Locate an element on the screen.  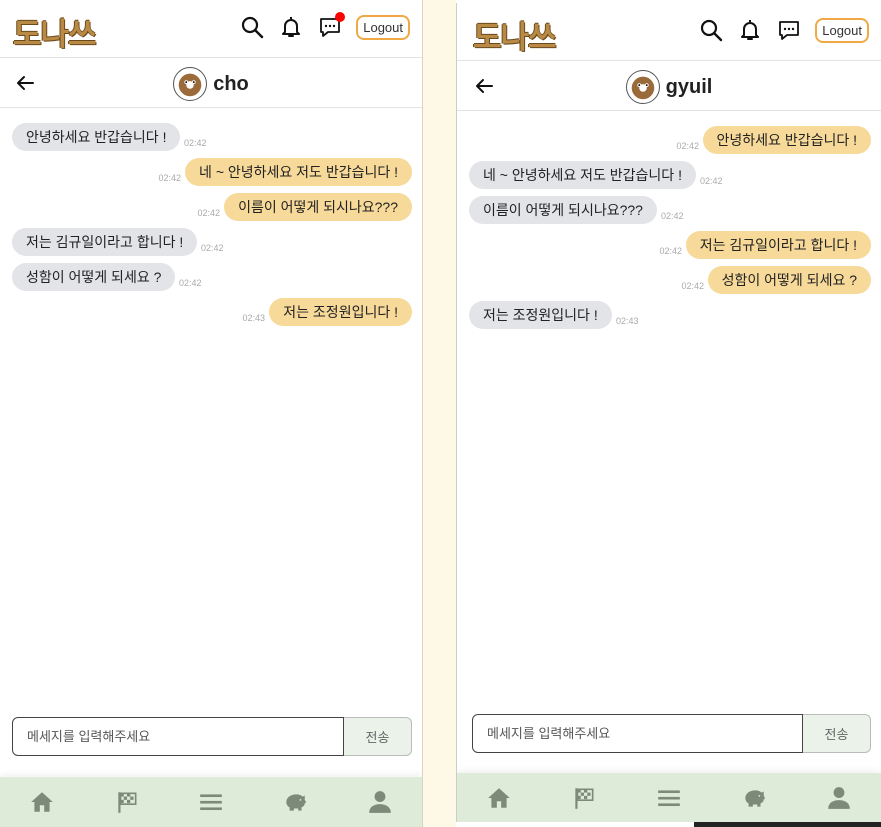
outgoing-message: 네 ~ 안녕하세요 저도 반갑습니다 ! 02:42 is located at coordinates (211, 170).